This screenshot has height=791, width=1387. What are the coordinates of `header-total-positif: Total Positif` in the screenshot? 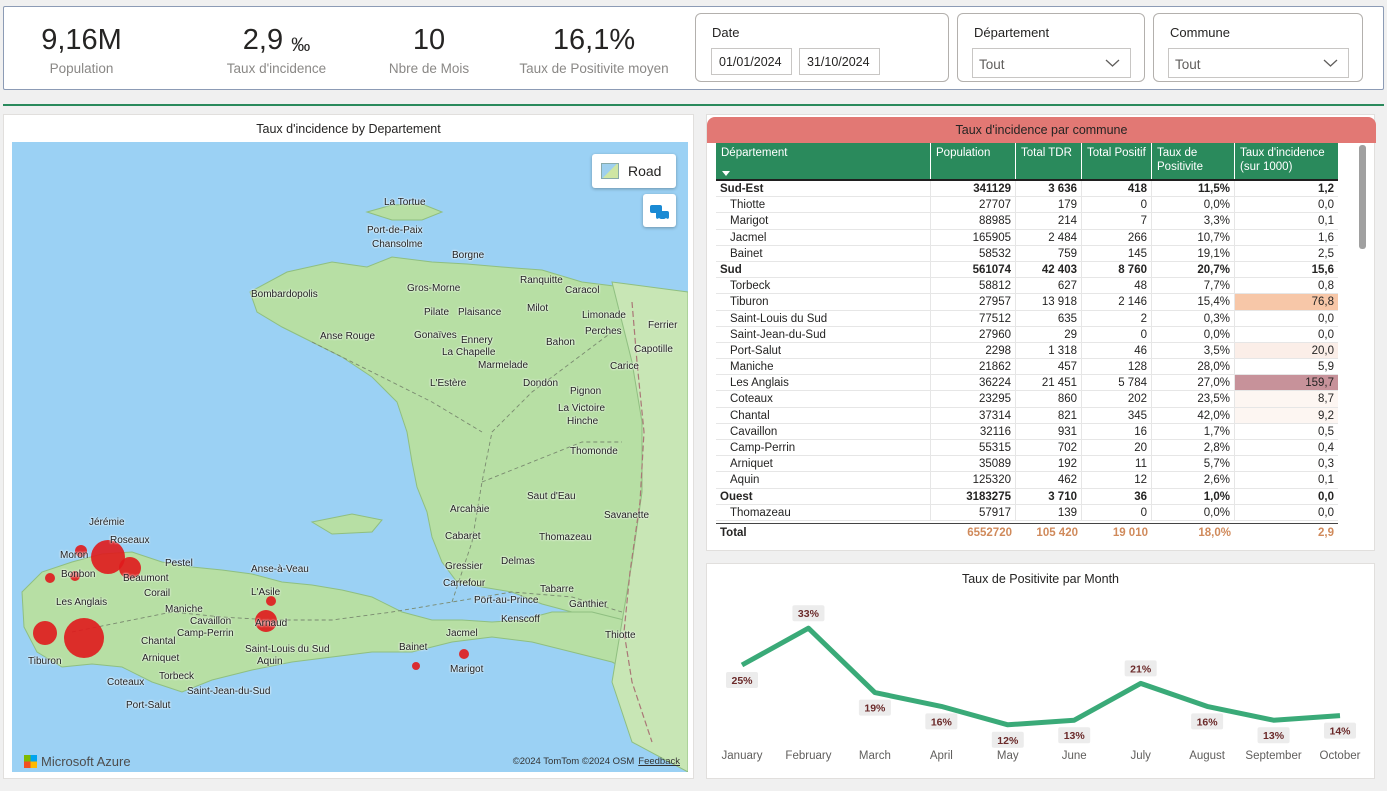 It's located at (1117, 161).